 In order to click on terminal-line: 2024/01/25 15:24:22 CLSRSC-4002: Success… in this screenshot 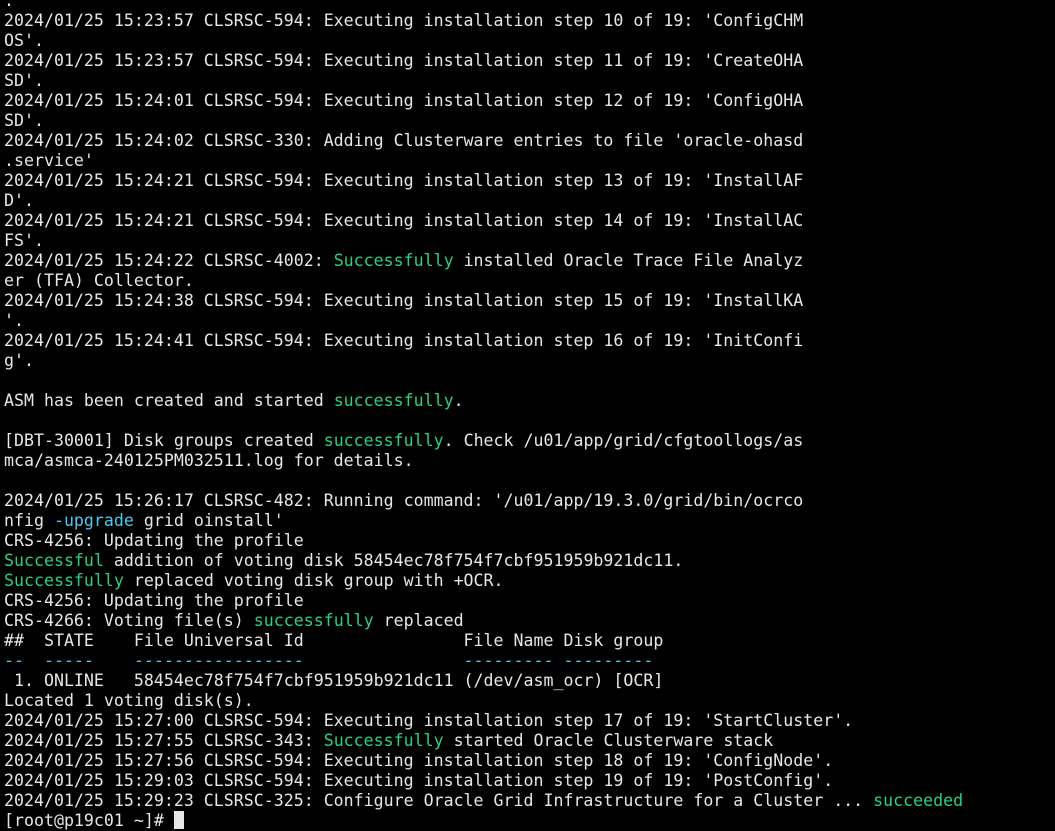, I will do `click(529, 261)`.